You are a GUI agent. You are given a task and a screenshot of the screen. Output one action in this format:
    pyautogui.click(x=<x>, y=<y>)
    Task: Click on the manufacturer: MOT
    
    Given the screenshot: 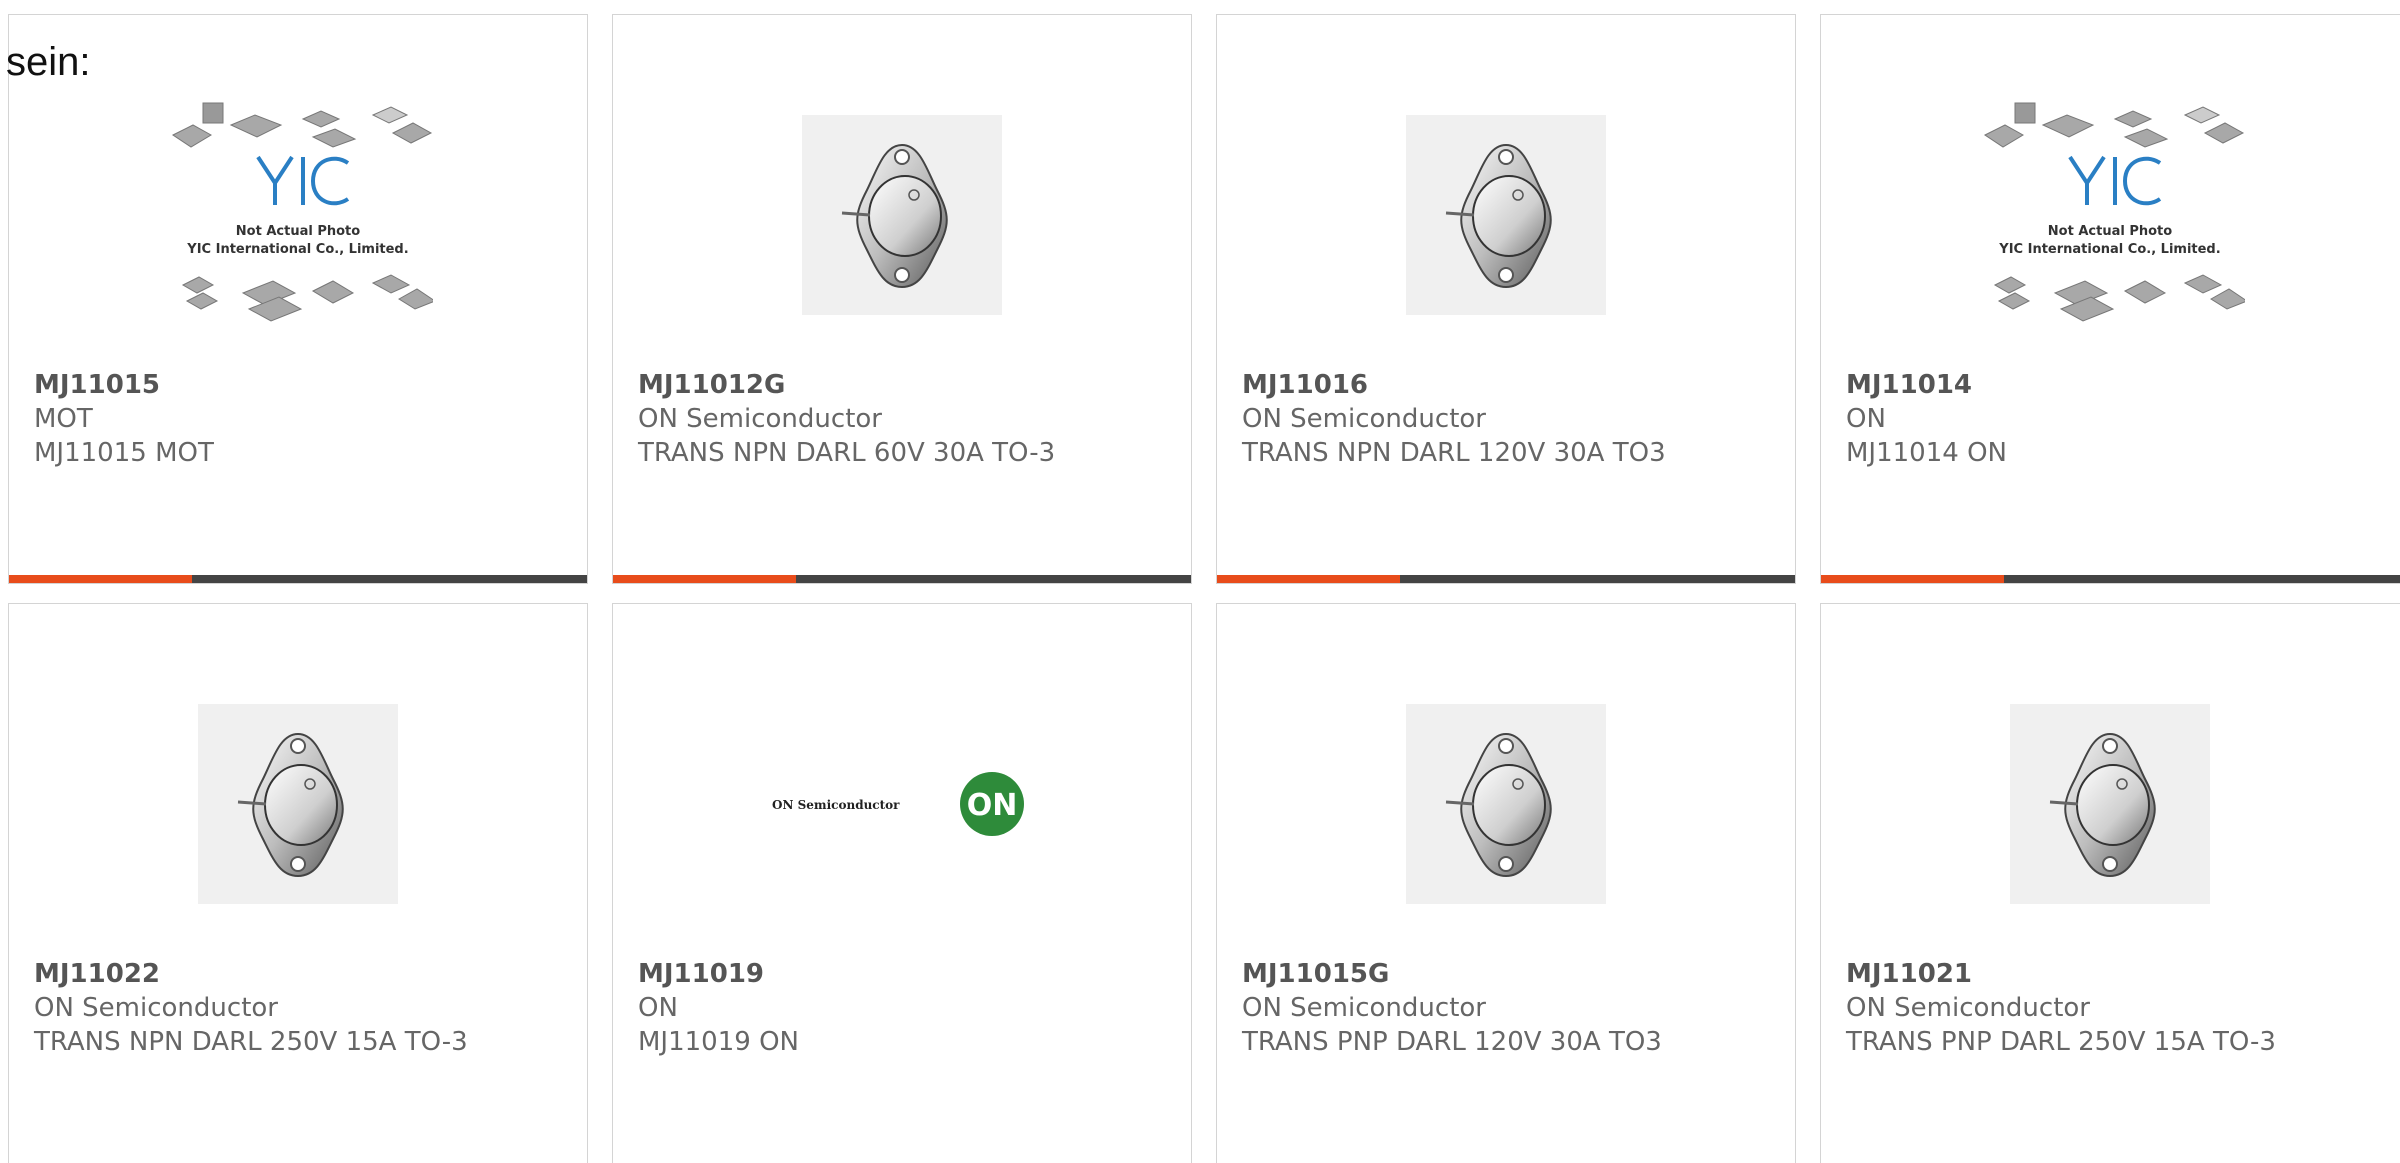 What is the action you would take?
    pyautogui.click(x=63, y=419)
    